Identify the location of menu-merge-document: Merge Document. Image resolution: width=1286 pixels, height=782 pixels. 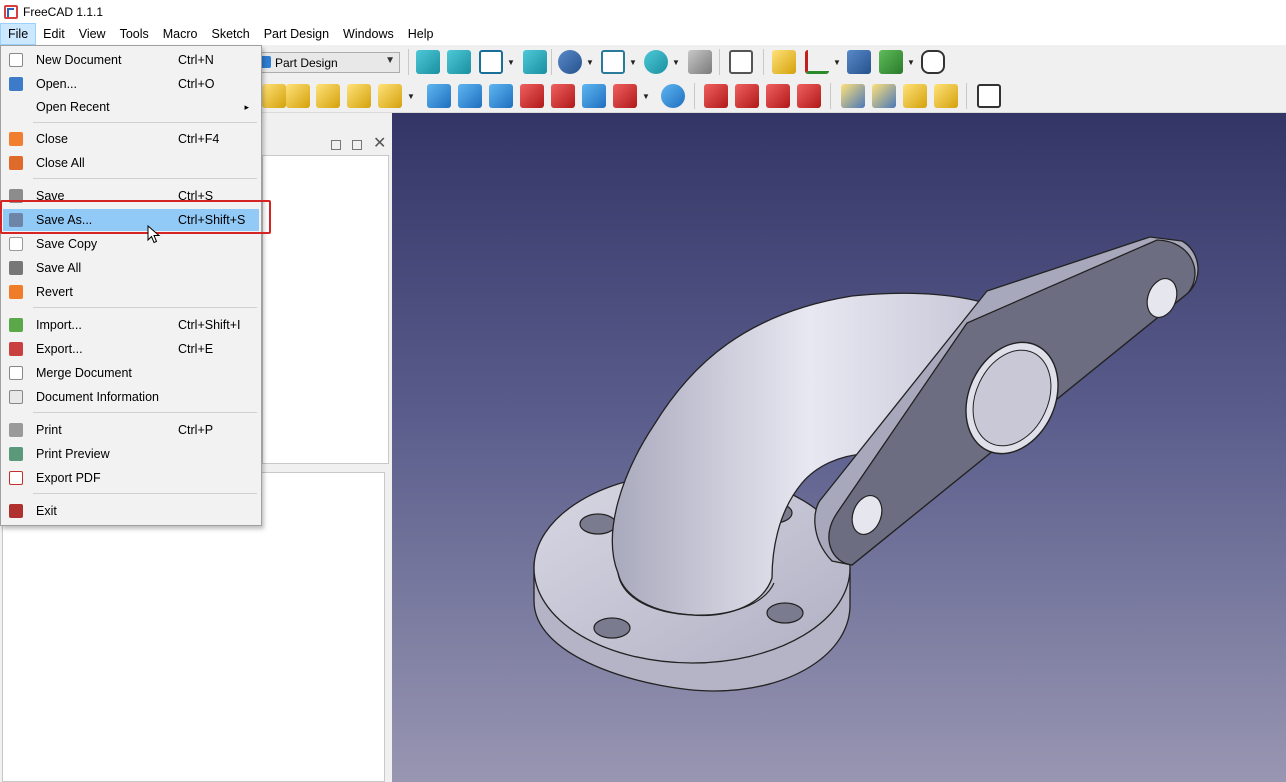
(131, 373).